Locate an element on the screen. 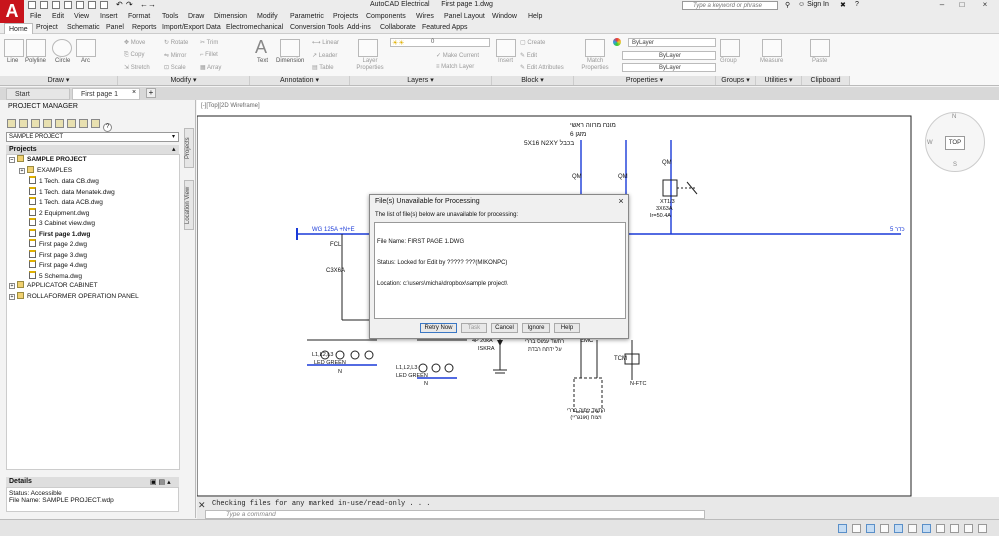 The image size is (999, 536). menu-edit: Edit is located at coordinates (58, 16).